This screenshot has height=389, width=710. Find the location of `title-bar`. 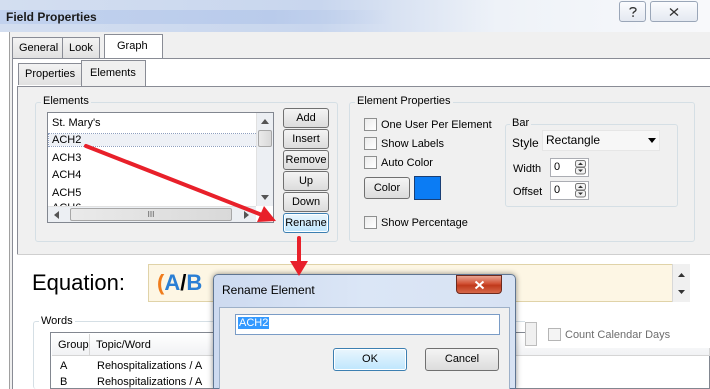

title-bar is located at coordinates (355, 16).